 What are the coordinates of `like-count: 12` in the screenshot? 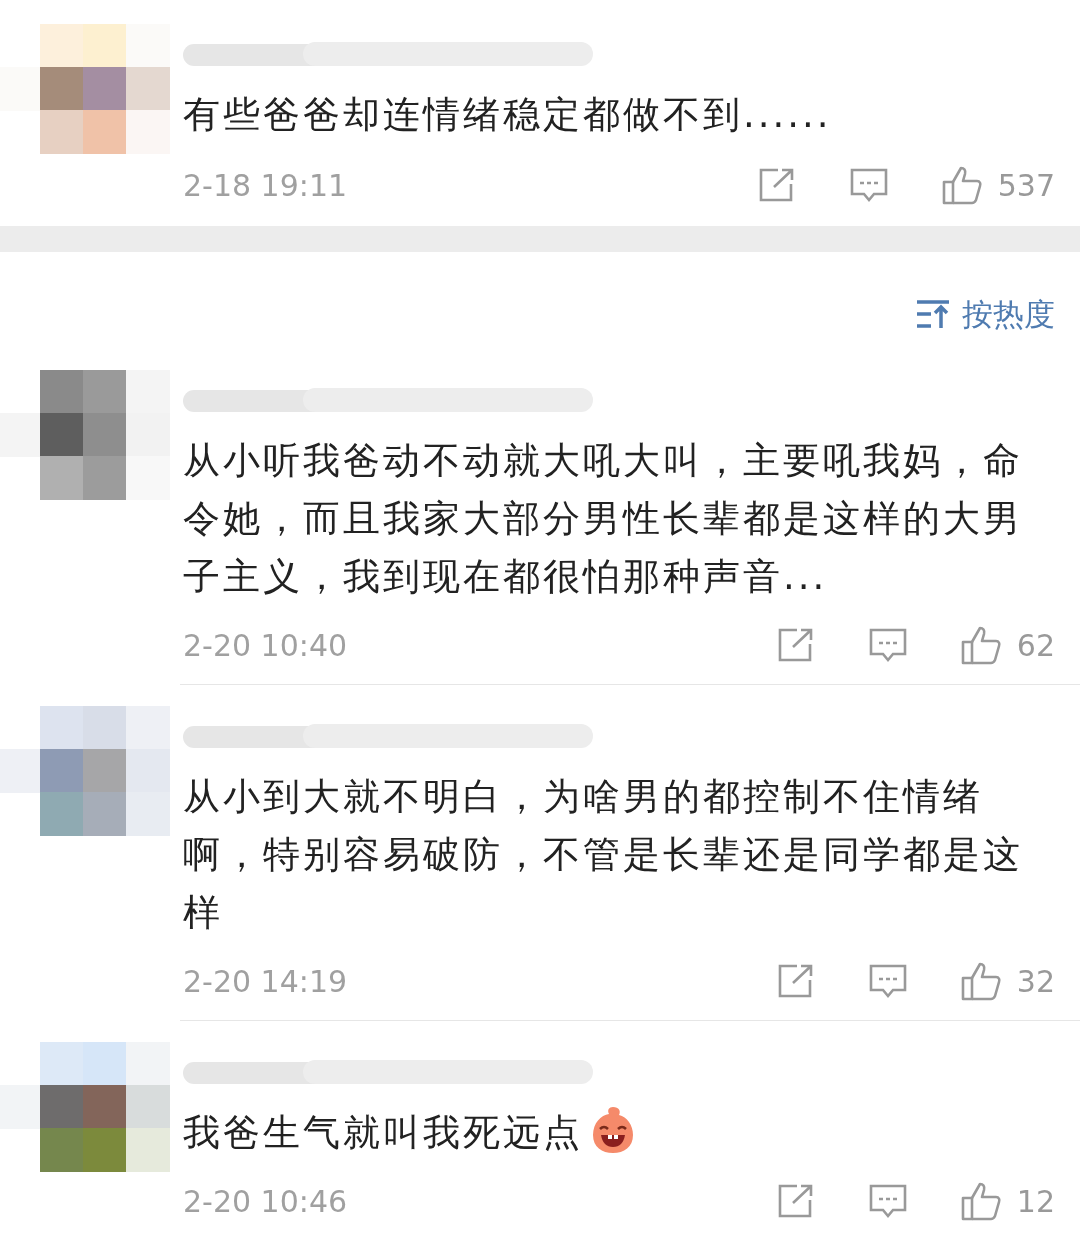 It's located at (1035, 1201).